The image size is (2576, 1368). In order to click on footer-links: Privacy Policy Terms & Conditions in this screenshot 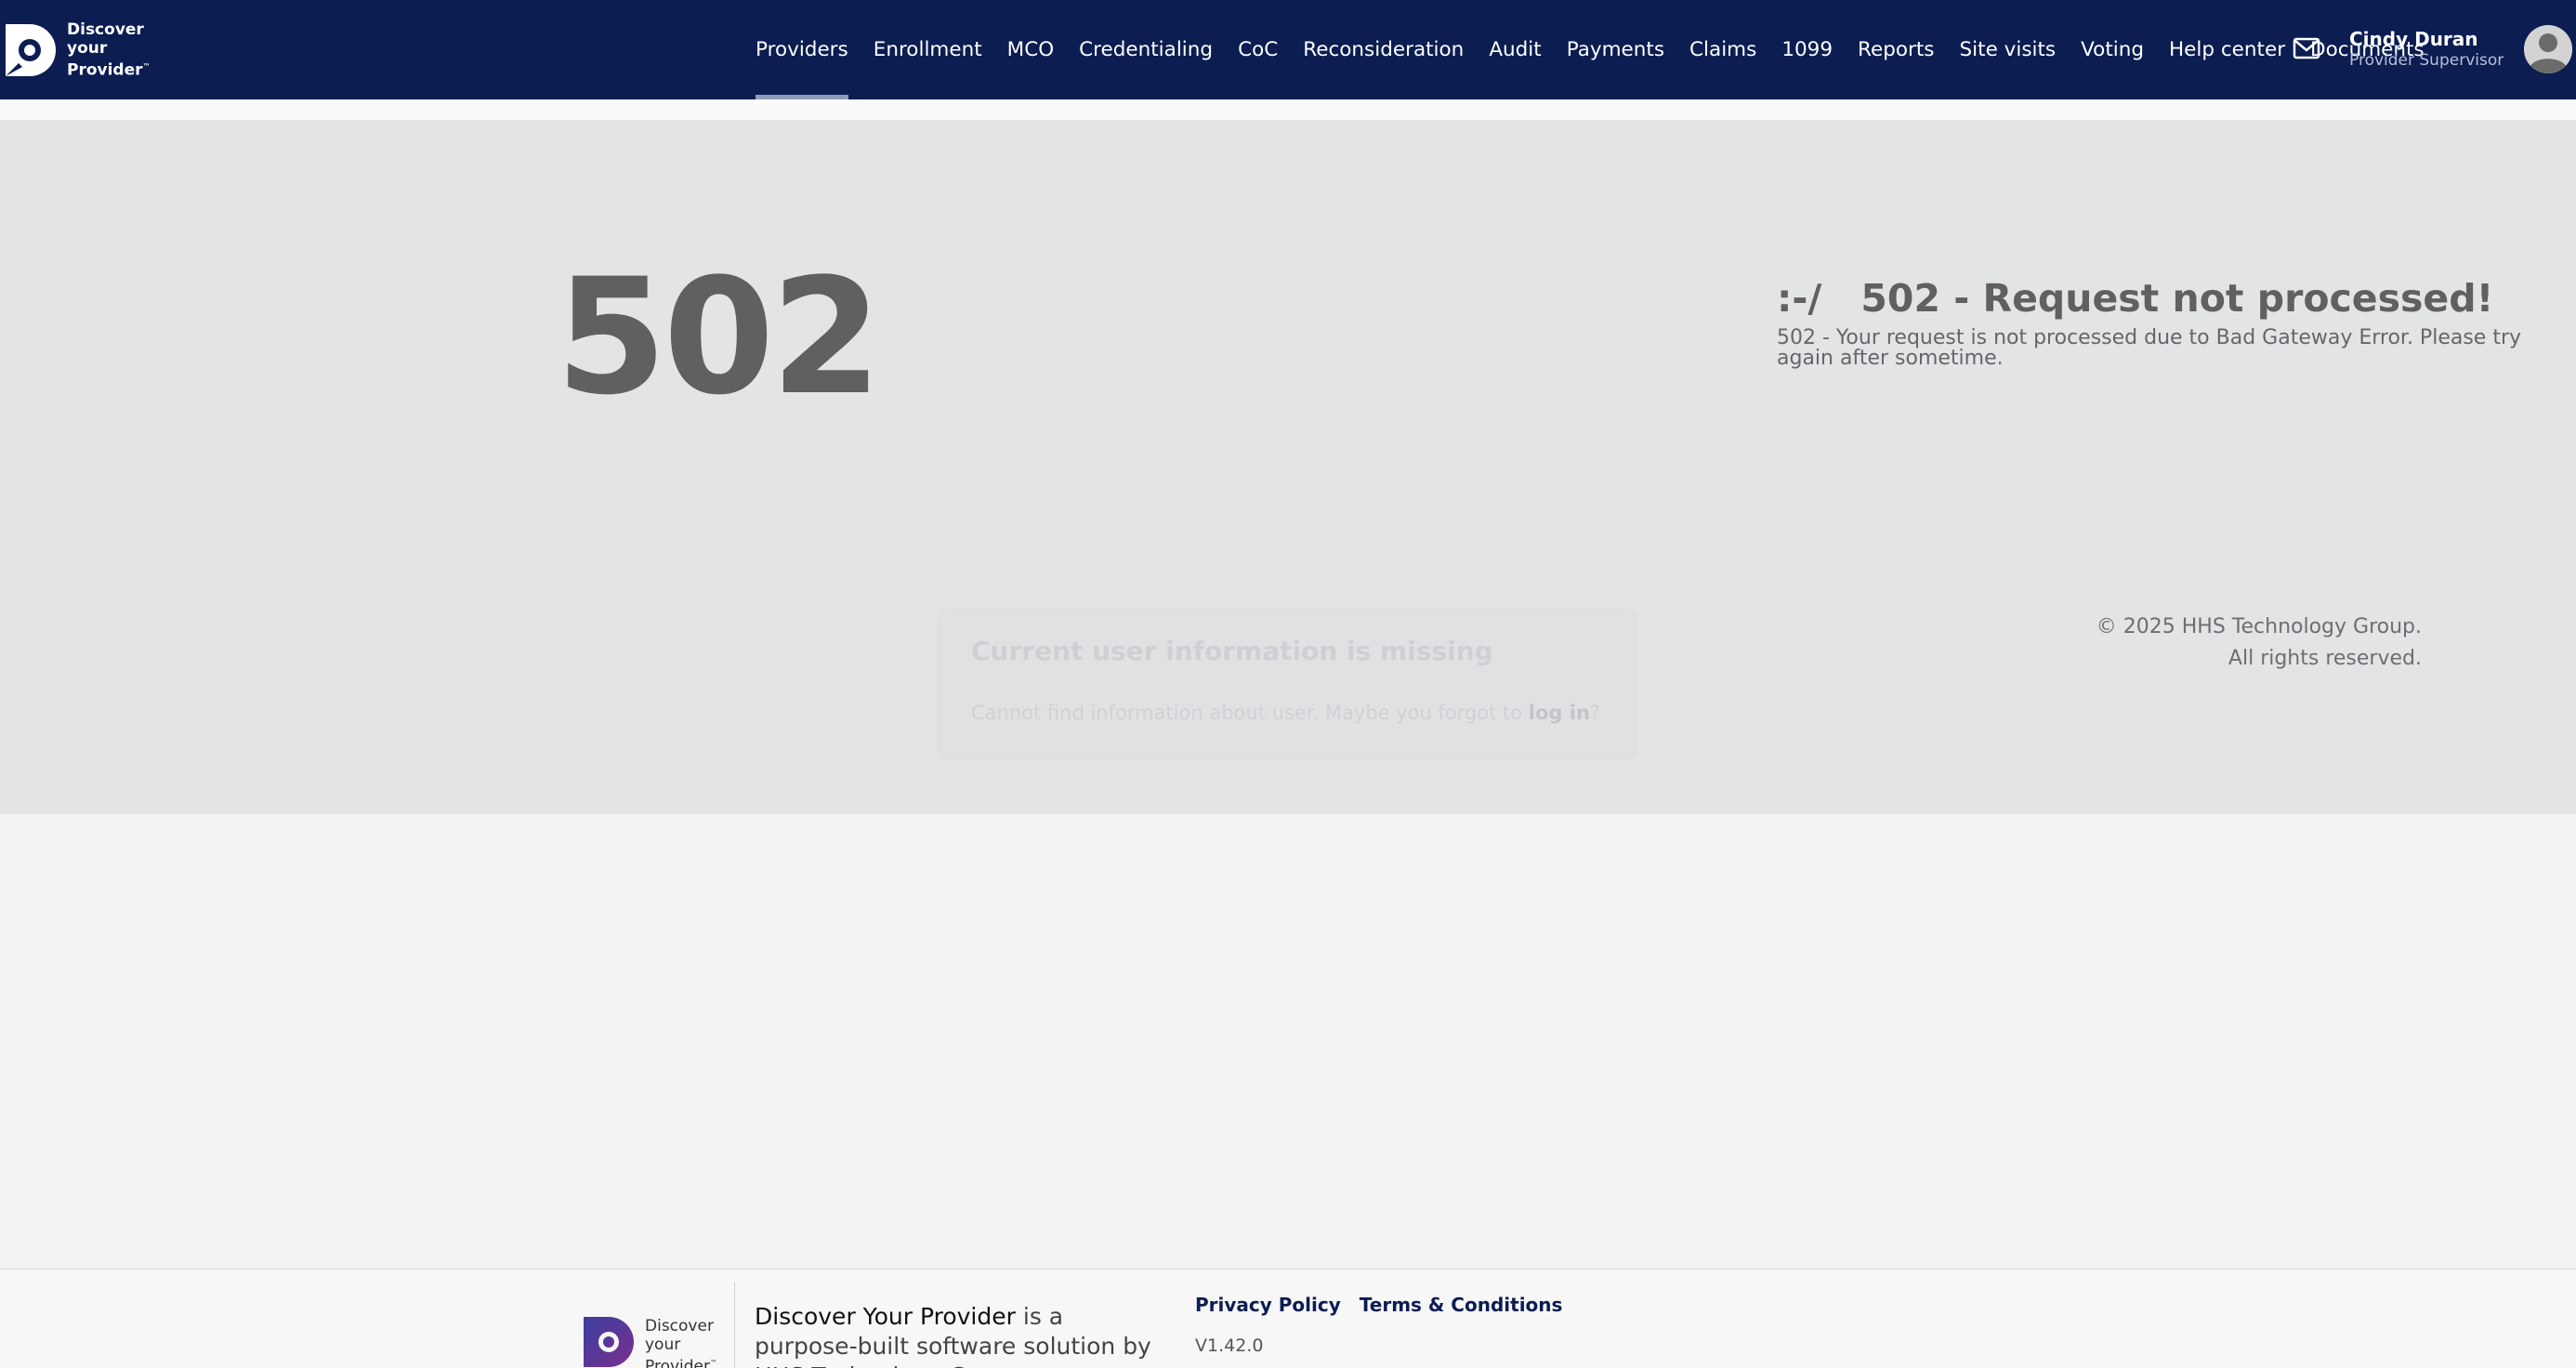, I will do `click(1378, 1305)`.